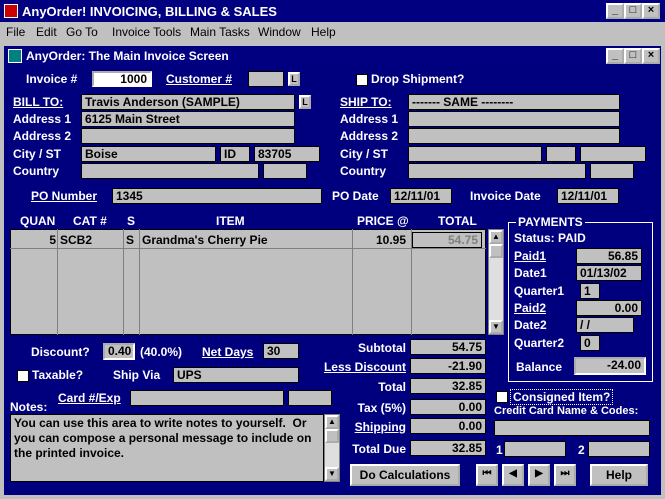 This screenshot has height=499, width=665. I want to click on menu-main-tasks: Main Tasks, so click(220, 32).